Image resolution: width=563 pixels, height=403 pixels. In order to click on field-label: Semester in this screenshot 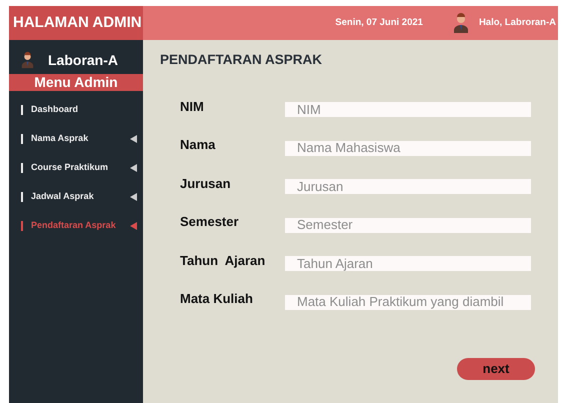, I will do `click(210, 222)`.